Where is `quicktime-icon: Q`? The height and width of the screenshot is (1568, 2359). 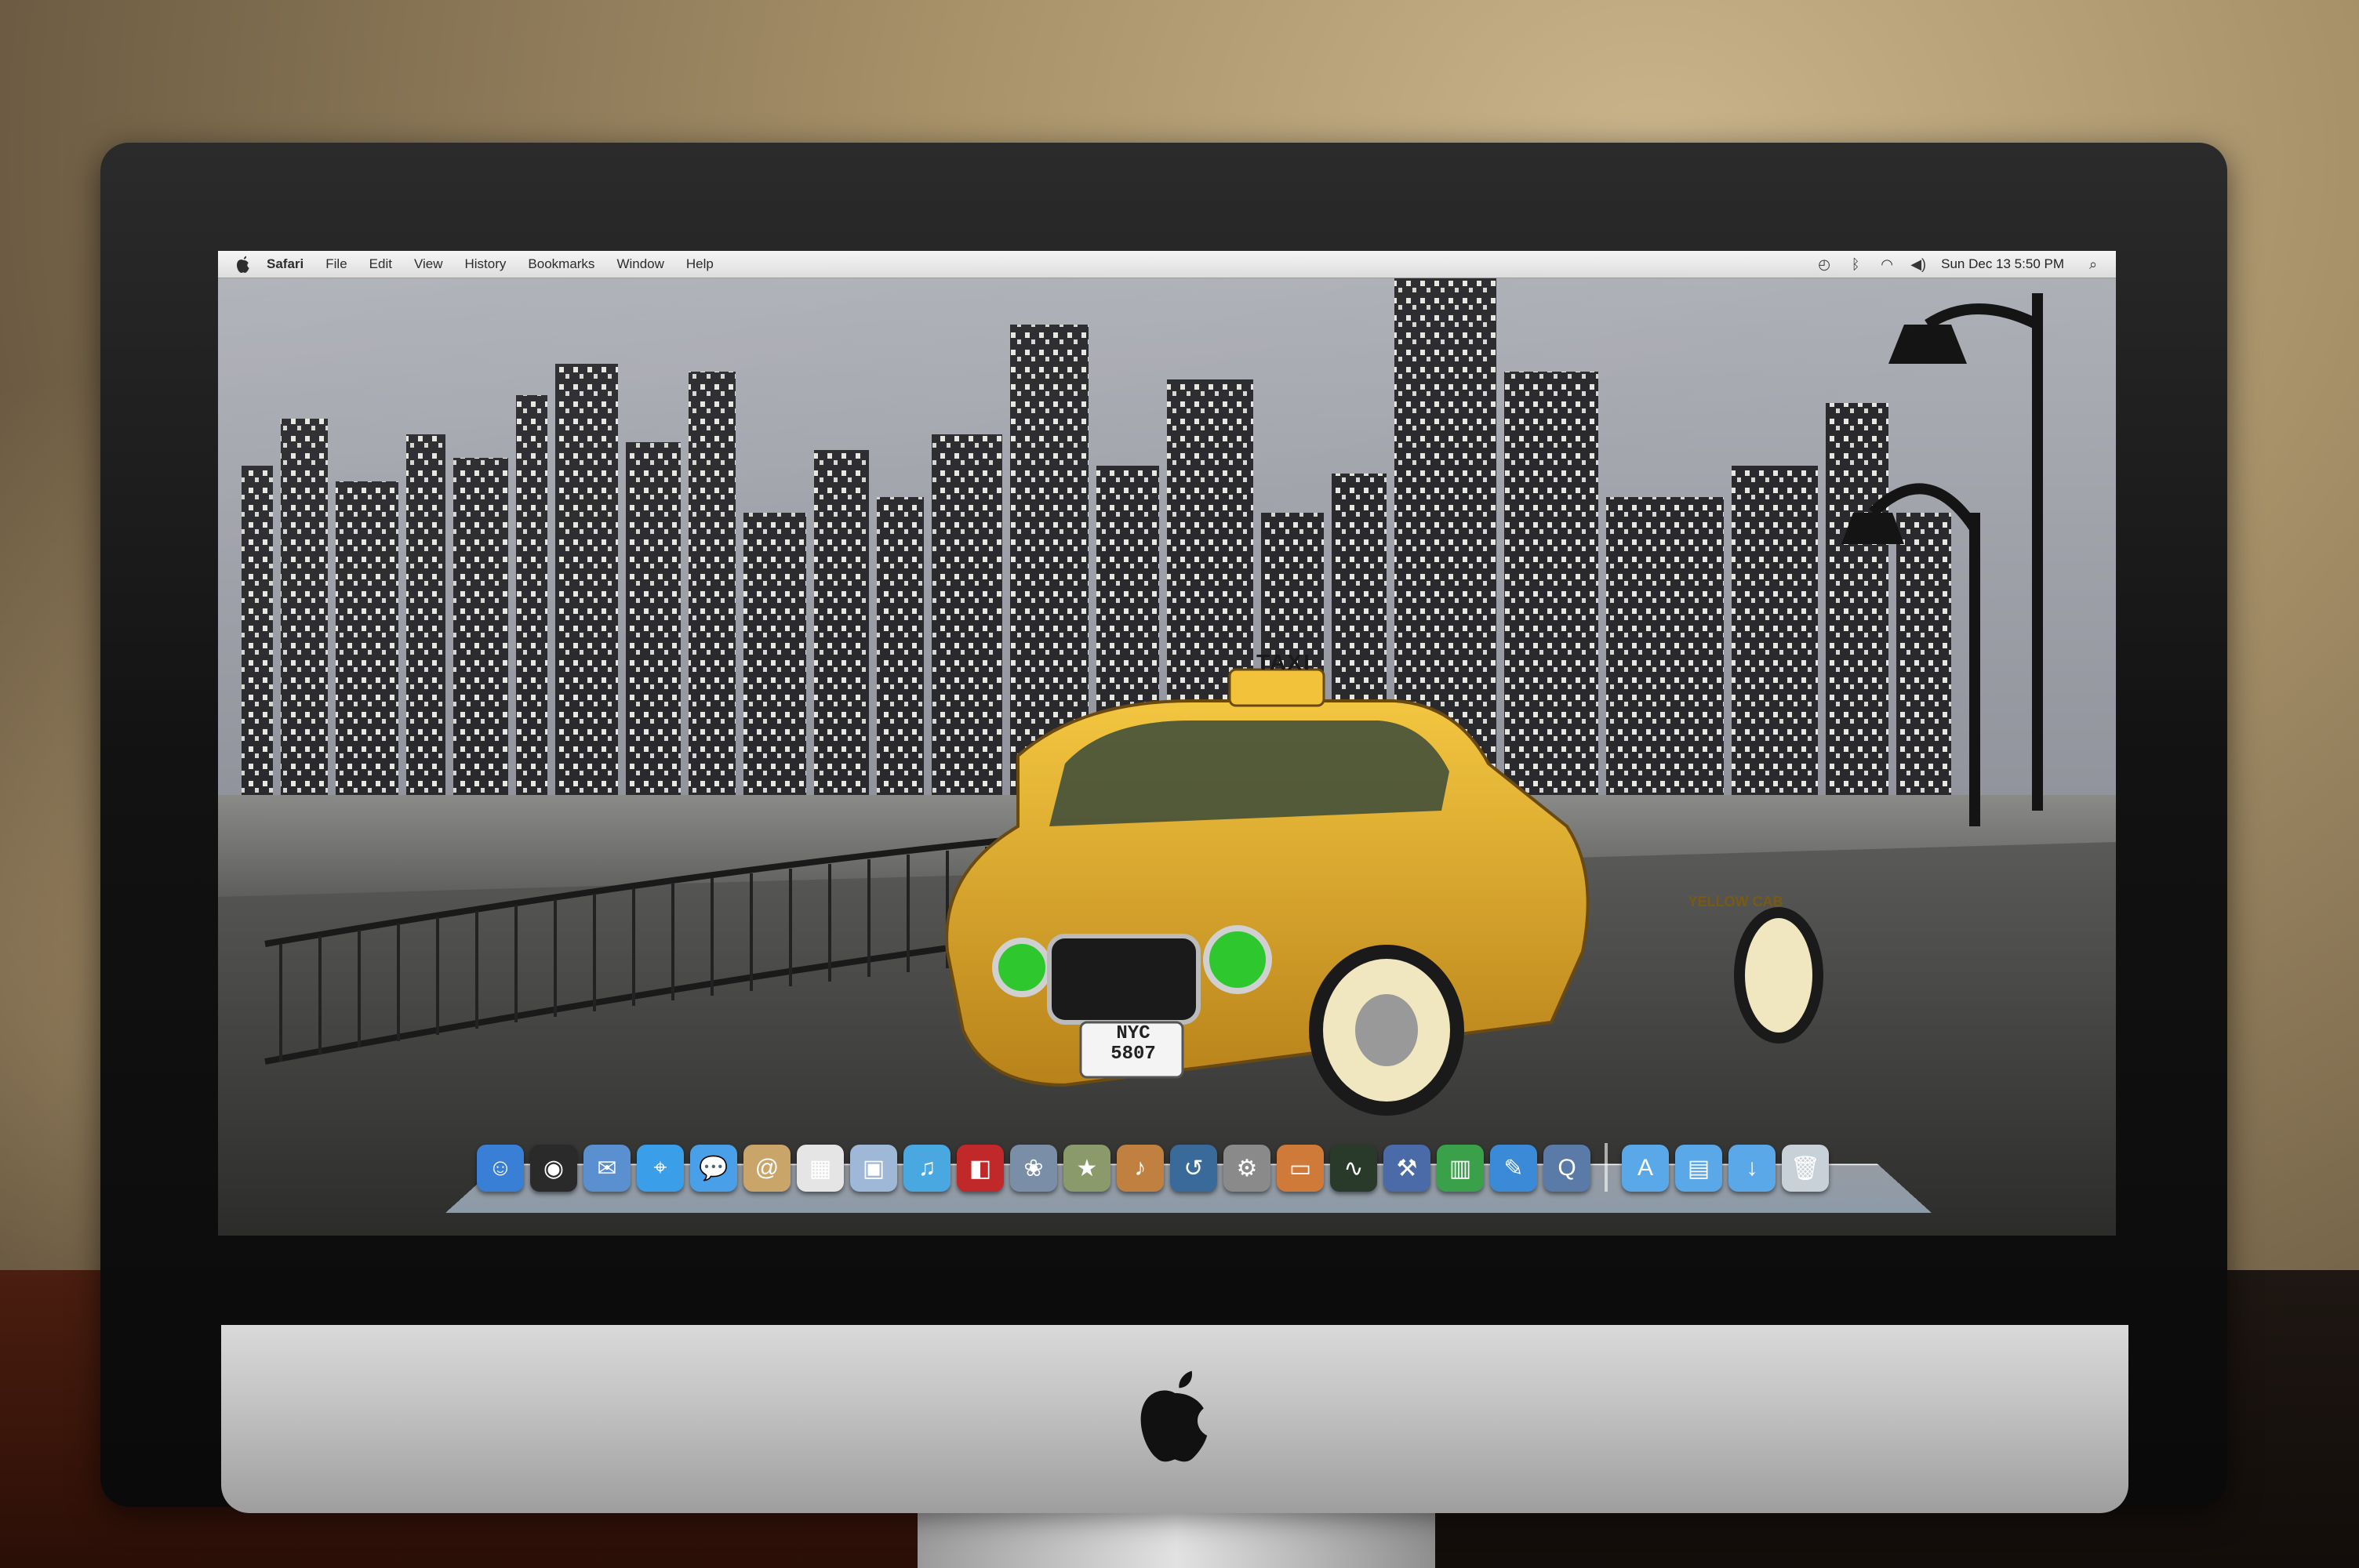 quicktime-icon: Q is located at coordinates (1566, 1168).